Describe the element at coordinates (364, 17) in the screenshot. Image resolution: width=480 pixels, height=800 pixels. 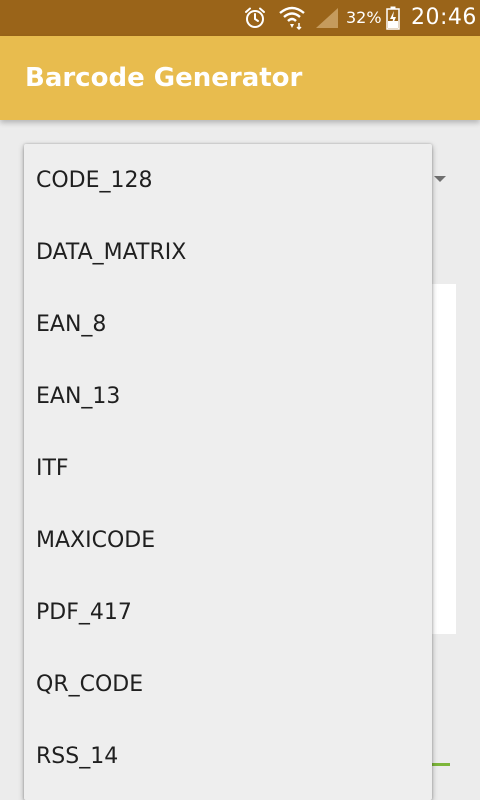
I see `battery-percent: 32%` at that location.